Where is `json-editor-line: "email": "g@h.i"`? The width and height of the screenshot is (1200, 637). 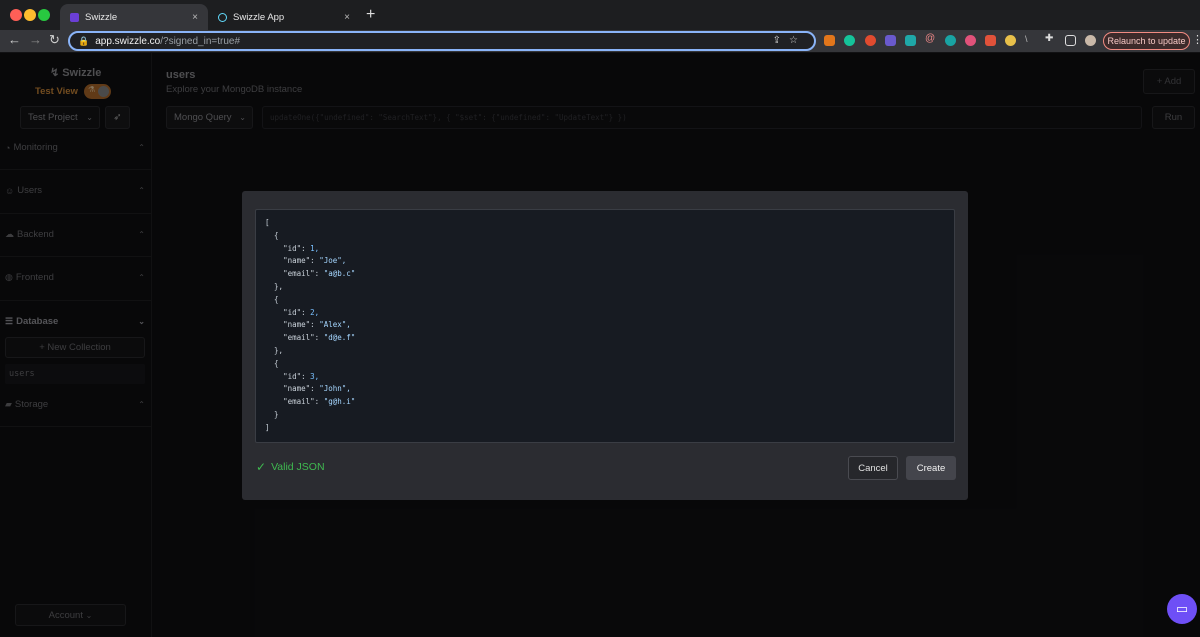
json-editor-line: "email": "g@h.i" is located at coordinates (319, 402).